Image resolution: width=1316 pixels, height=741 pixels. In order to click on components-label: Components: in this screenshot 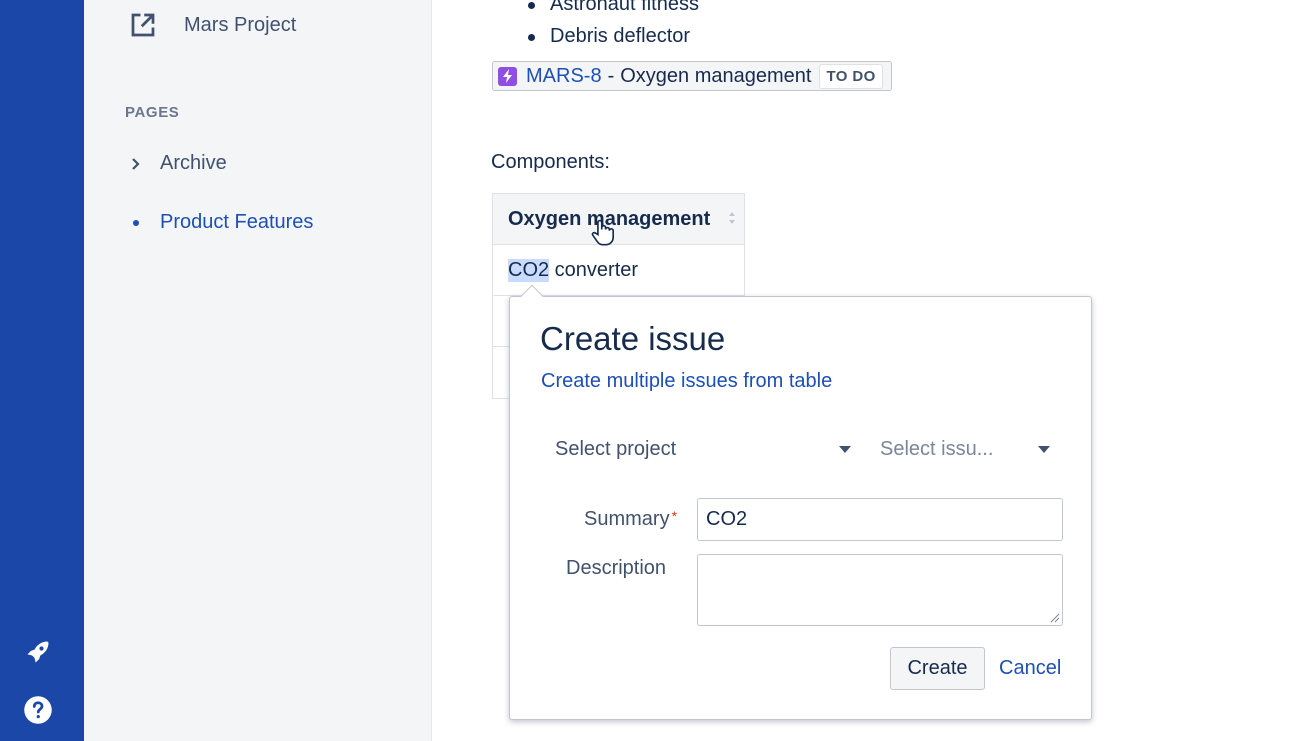, I will do `click(550, 162)`.